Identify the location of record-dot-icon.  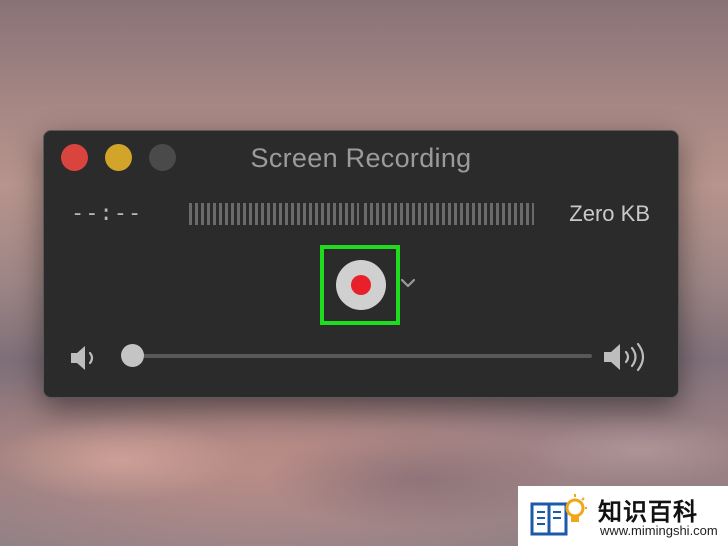
(361, 285).